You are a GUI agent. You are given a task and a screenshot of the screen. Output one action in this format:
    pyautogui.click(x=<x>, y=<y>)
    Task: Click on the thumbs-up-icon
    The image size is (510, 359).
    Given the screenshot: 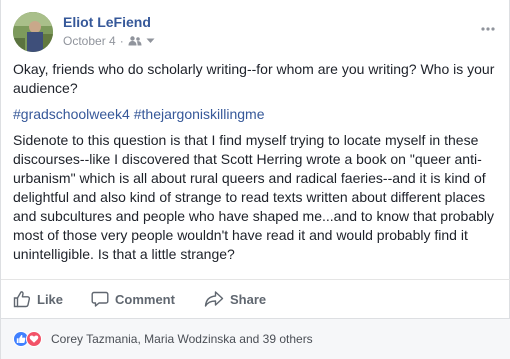 What is the action you would take?
    pyautogui.click(x=22, y=299)
    